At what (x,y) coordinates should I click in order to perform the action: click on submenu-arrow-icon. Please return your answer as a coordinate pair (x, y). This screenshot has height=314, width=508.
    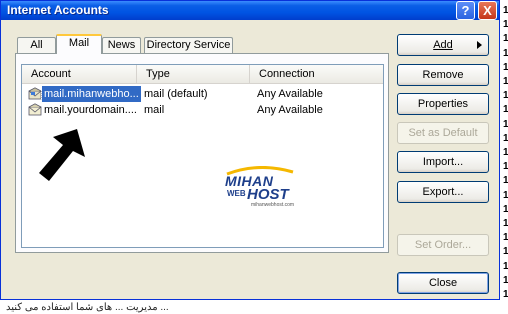
    Looking at the image, I should click on (479, 45).